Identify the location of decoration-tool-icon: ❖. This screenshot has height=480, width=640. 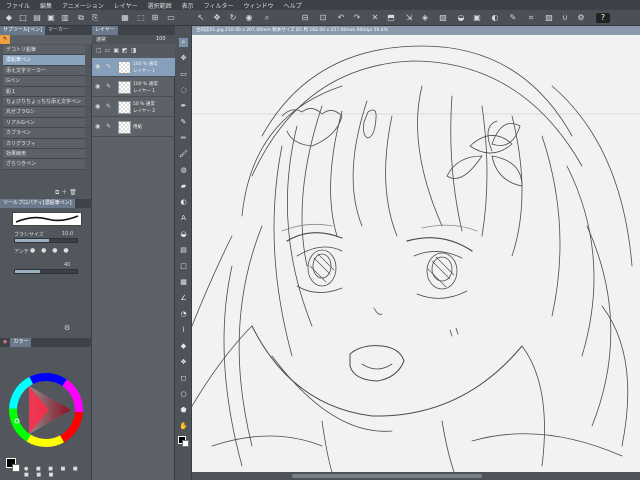
(183, 362).